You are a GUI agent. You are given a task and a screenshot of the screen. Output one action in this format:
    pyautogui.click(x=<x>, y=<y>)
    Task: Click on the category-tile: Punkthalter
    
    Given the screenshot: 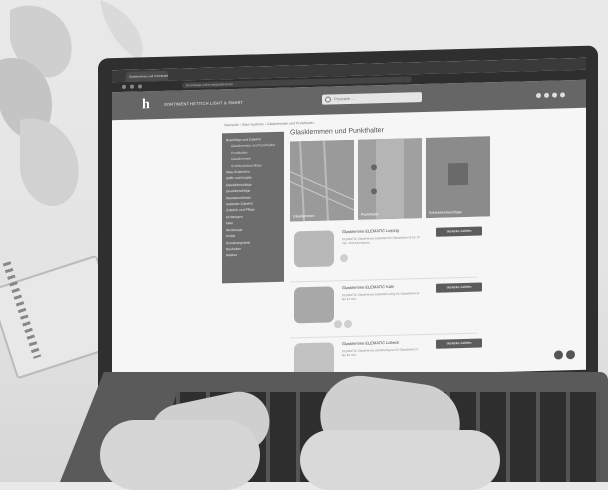 What is the action you would take?
    pyautogui.click(x=390, y=179)
    